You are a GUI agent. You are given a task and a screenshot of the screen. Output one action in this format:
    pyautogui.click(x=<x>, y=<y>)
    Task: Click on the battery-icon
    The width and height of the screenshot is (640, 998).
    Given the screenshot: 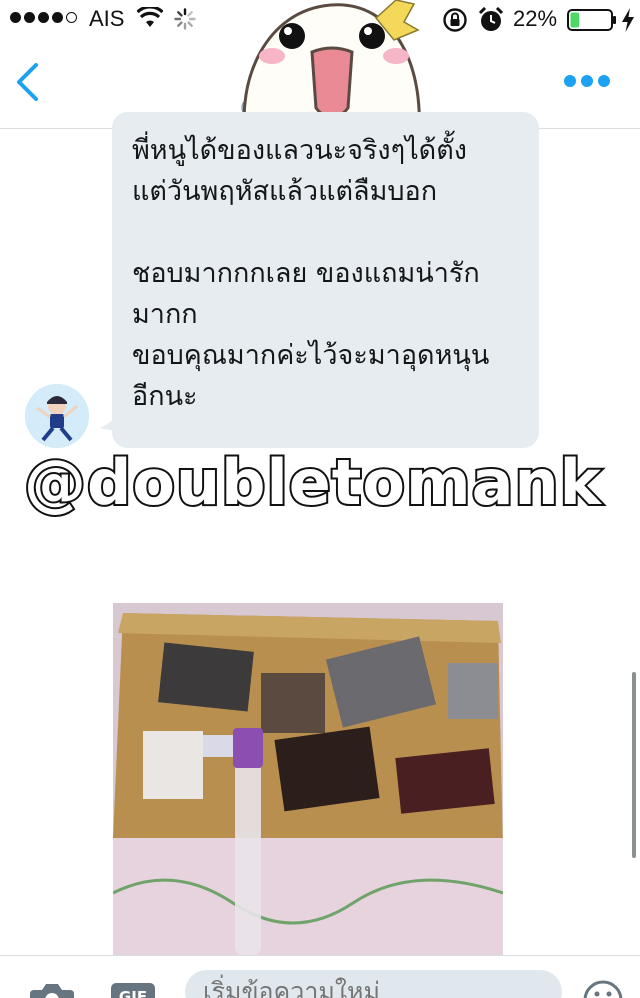 What is the action you would take?
    pyautogui.click(x=591, y=20)
    